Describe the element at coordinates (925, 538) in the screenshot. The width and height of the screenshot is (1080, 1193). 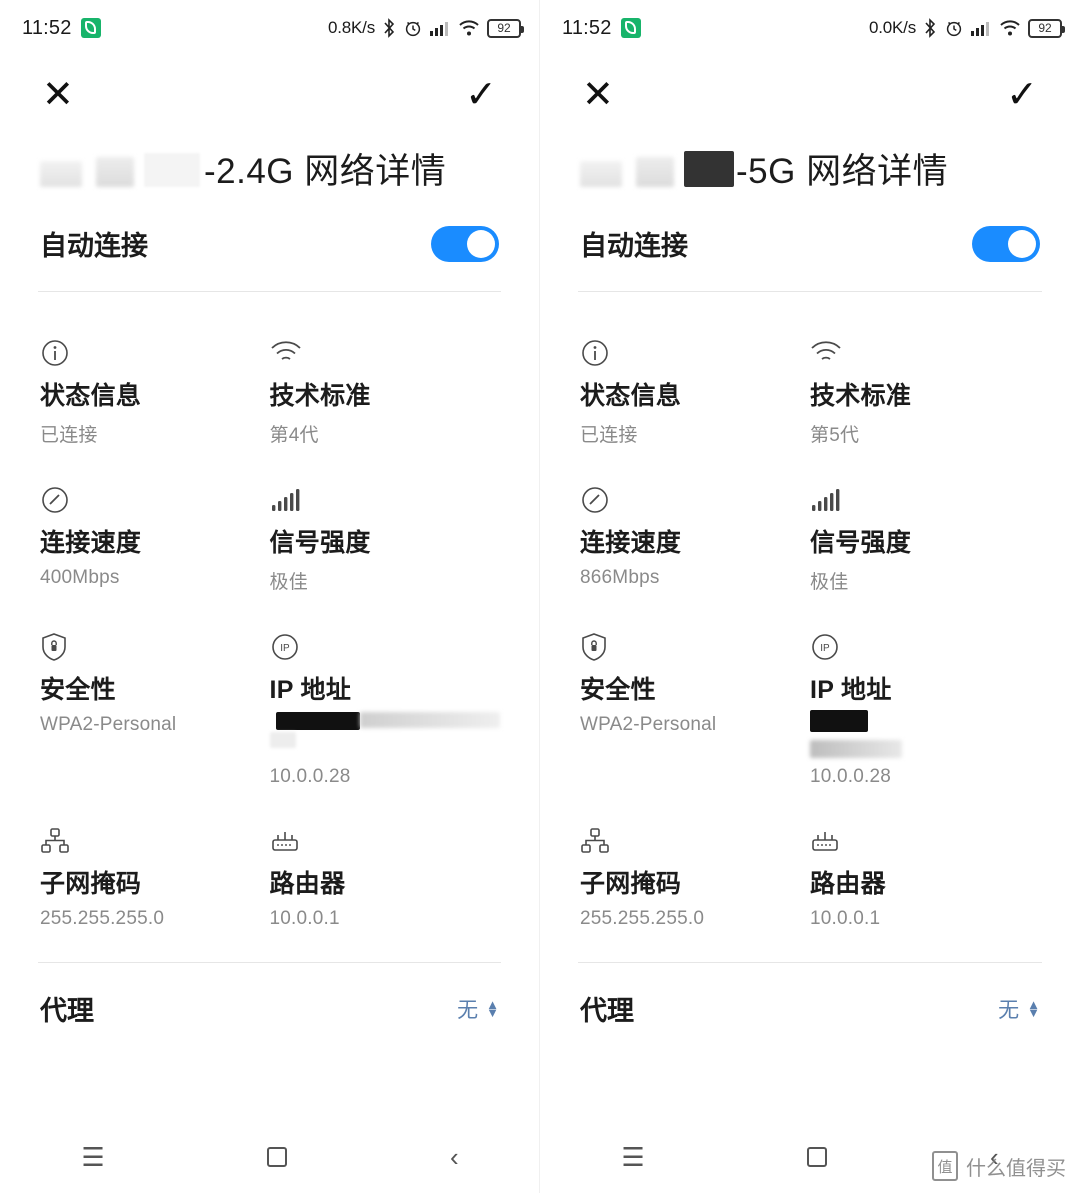
I see `info-cell-signal: 信号强度 极佳` at that location.